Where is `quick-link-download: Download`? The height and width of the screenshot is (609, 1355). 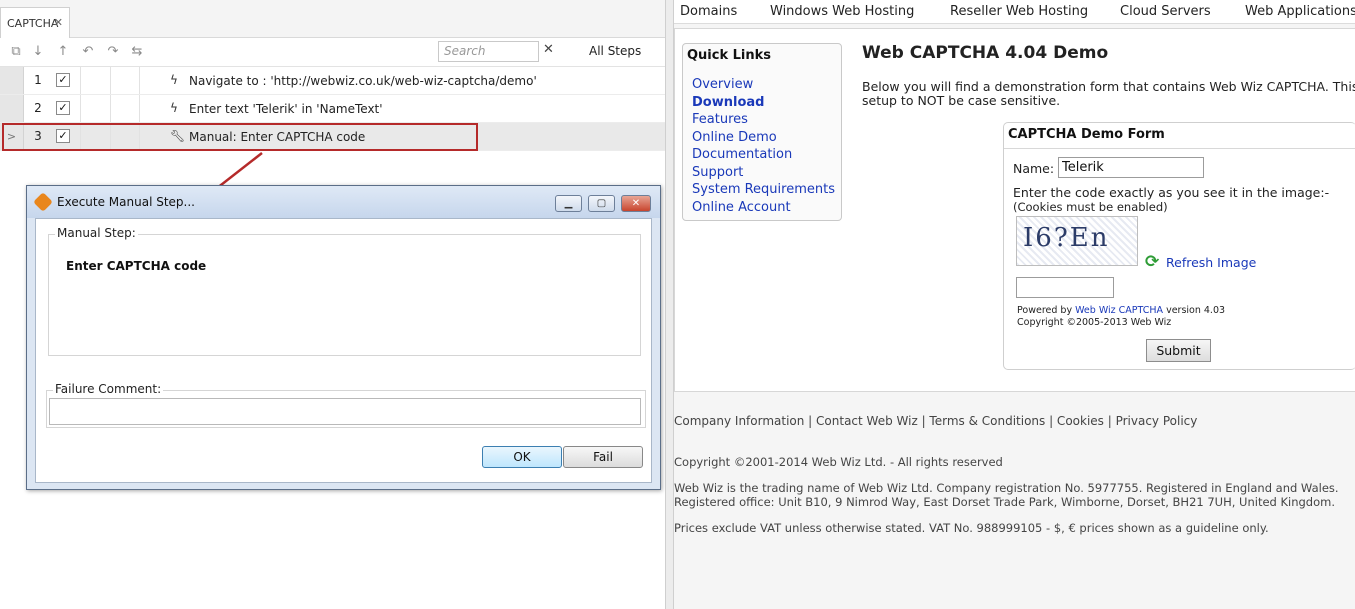
quick-link-download: Download is located at coordinates (763, 103).